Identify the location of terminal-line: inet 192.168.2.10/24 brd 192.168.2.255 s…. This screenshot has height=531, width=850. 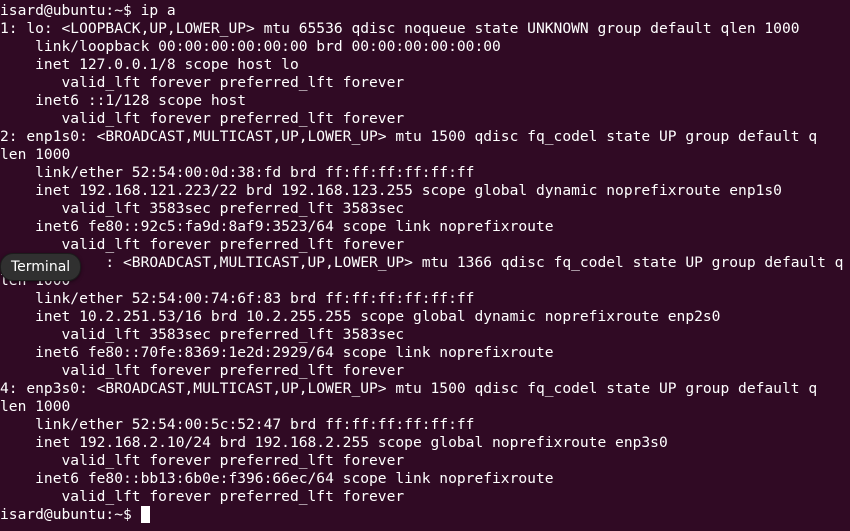
(334, 442).